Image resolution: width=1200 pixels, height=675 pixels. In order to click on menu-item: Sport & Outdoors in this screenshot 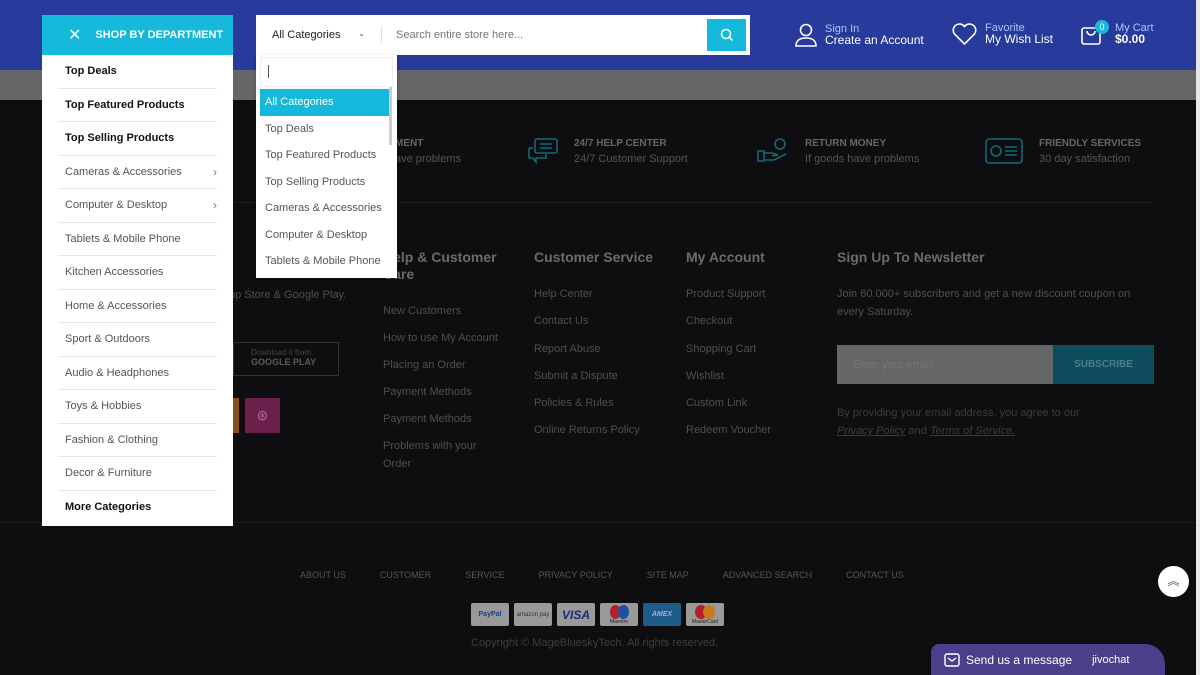, I will do `click(137, 340)`.